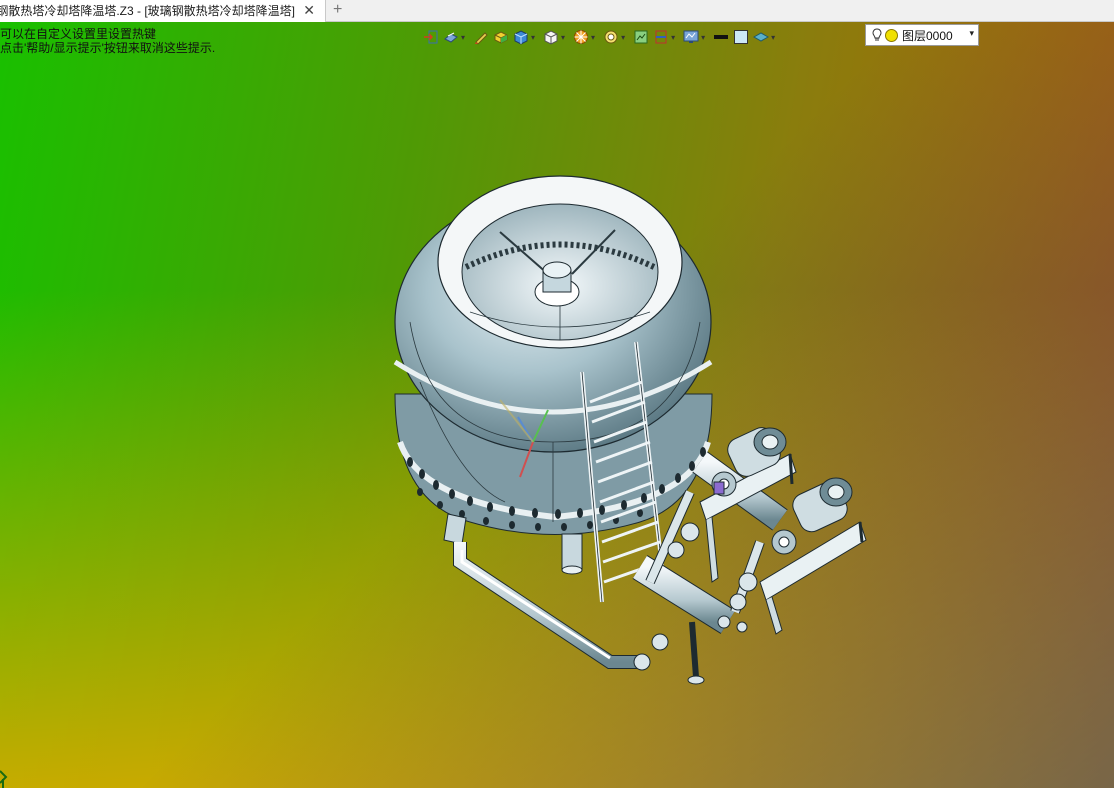 The height and width of the screenshot is (788, 1114). Describe the element at coordinates (773, 37) in the screenshot. I see `layer-style-dropdown: ▾` at that location.